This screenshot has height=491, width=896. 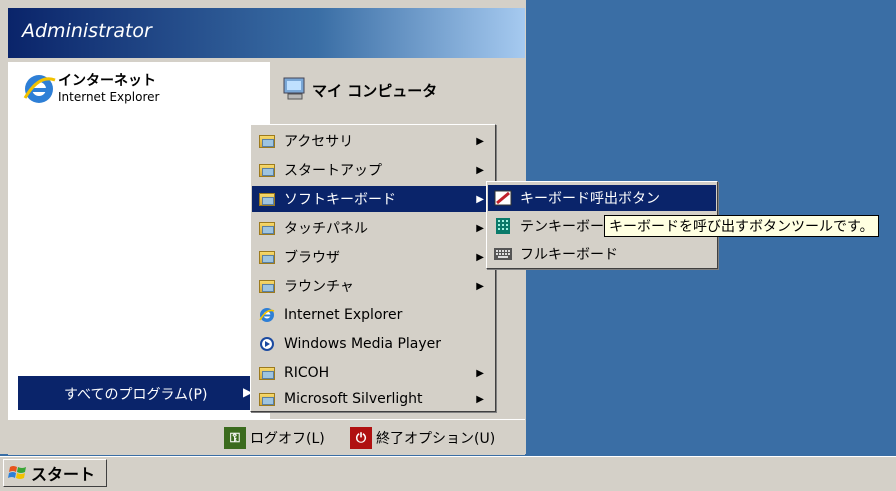 I want to click on menu-item-label: フルキーボード, so click(x=569, y=255).